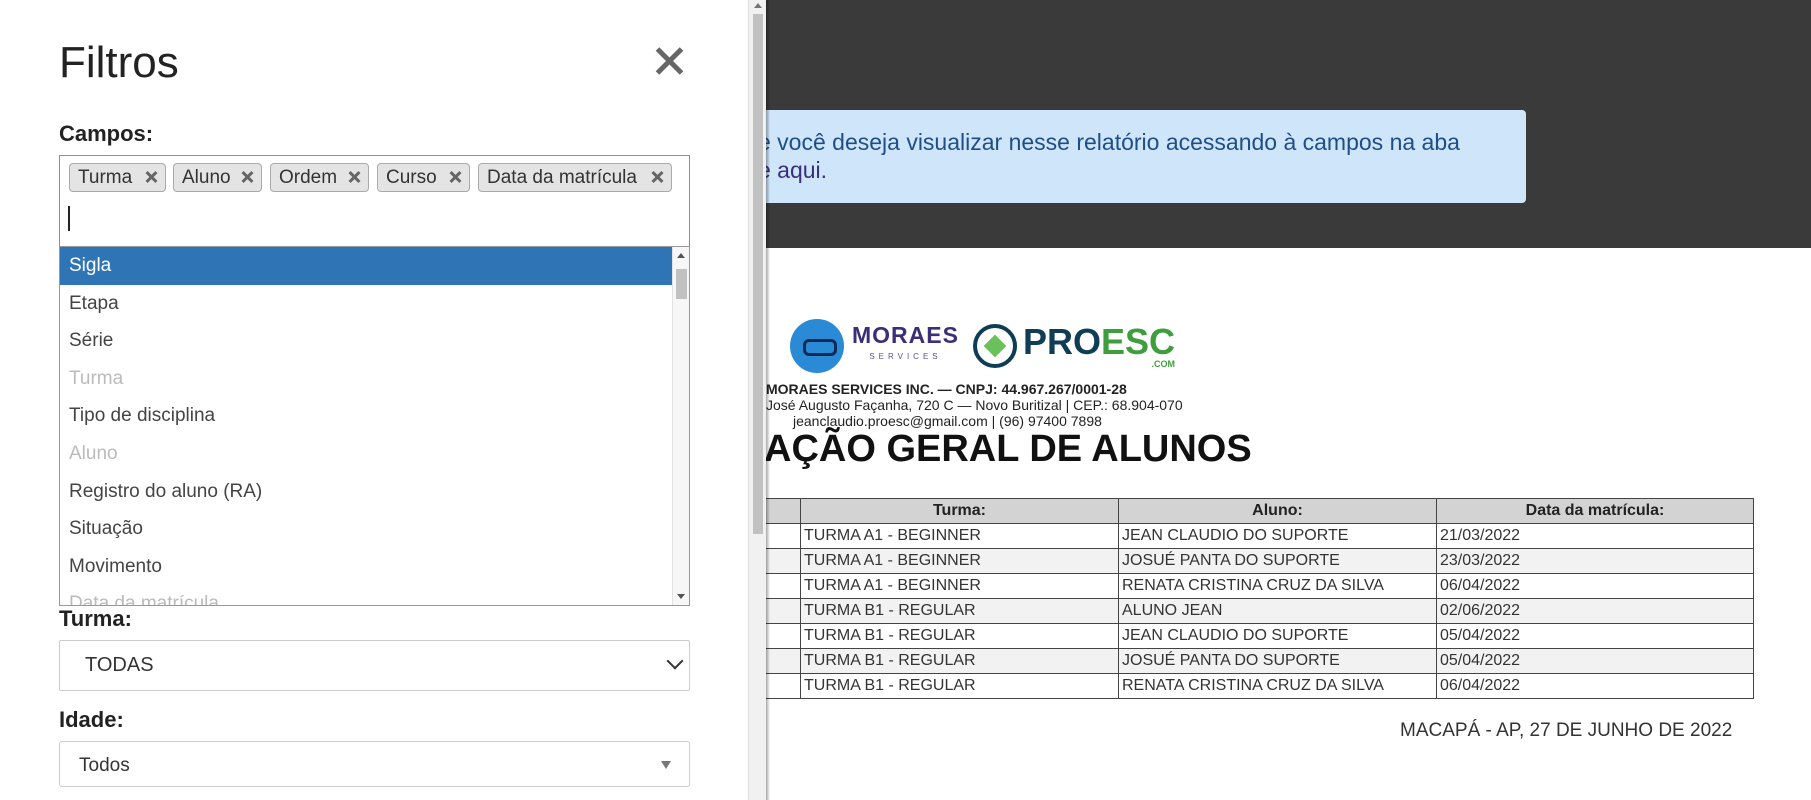  What do you see at coordinates (768, 400) in the screenshot?
I see `panel-shadow` at bounding box center [768, 400].